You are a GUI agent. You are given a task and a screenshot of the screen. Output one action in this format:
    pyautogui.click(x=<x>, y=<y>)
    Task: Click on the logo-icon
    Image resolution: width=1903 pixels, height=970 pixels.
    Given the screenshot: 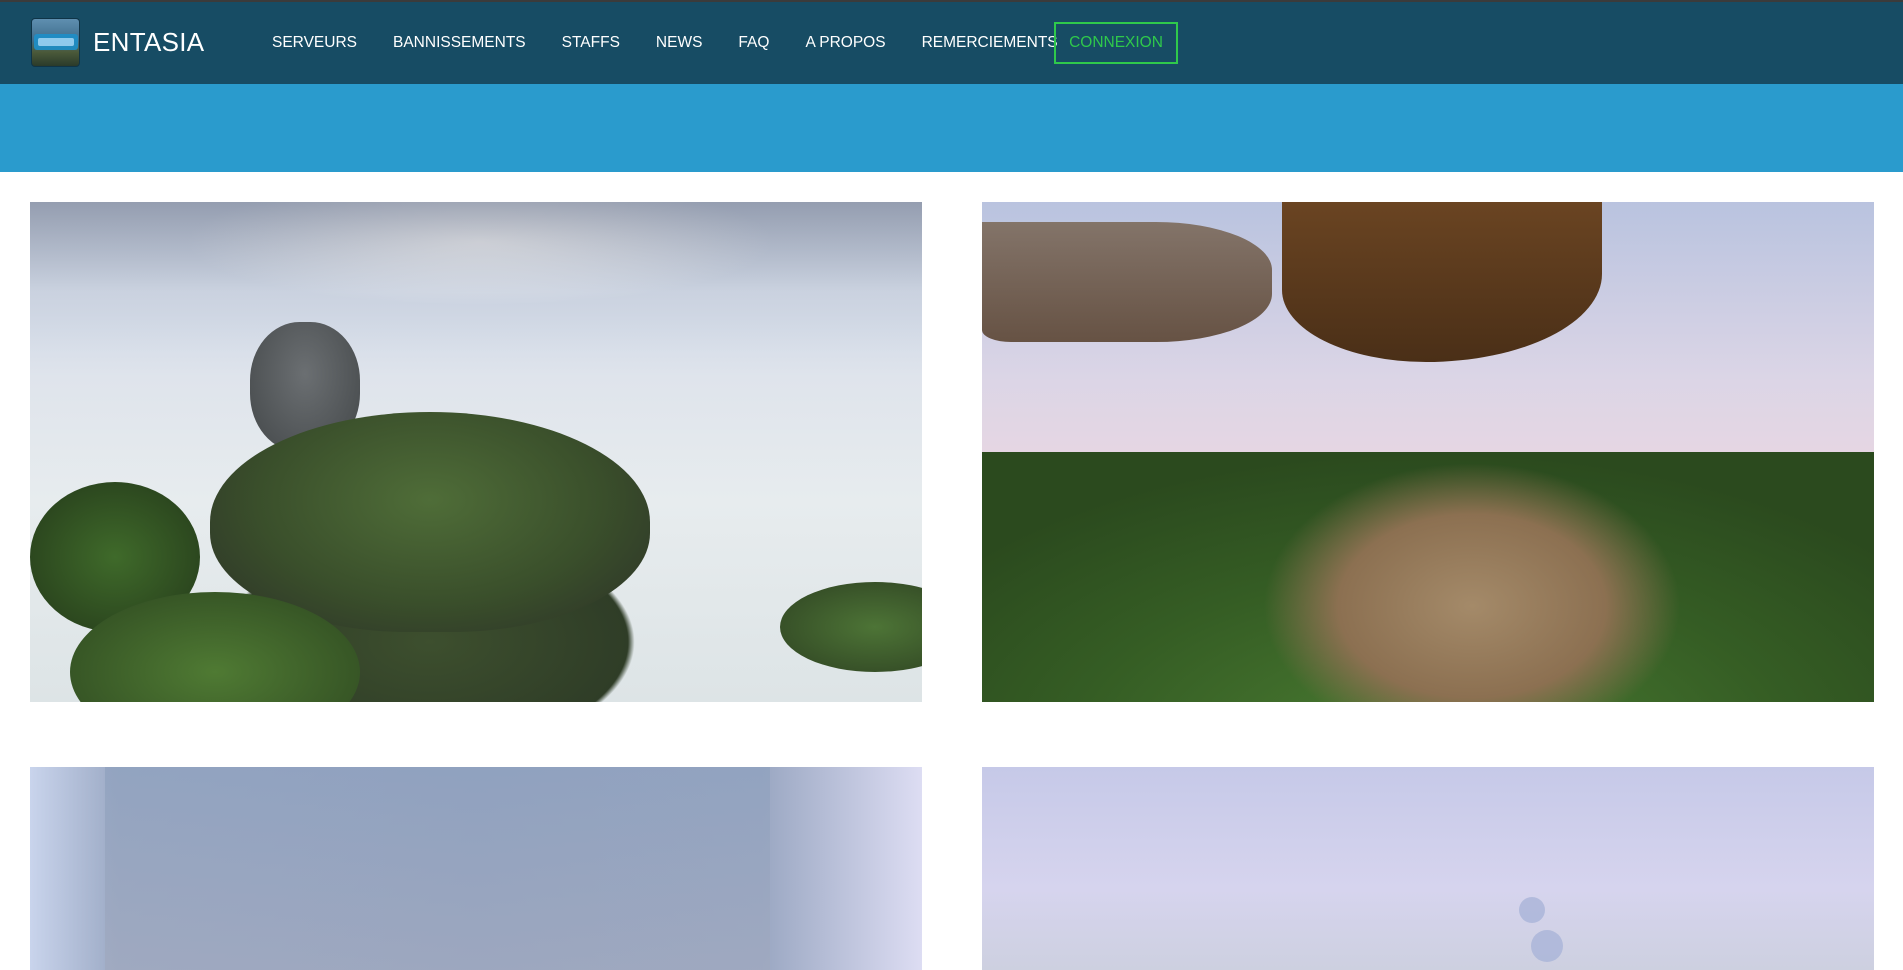 What is the action you would take?
    pyautogui.click(x=55, y=42)
    